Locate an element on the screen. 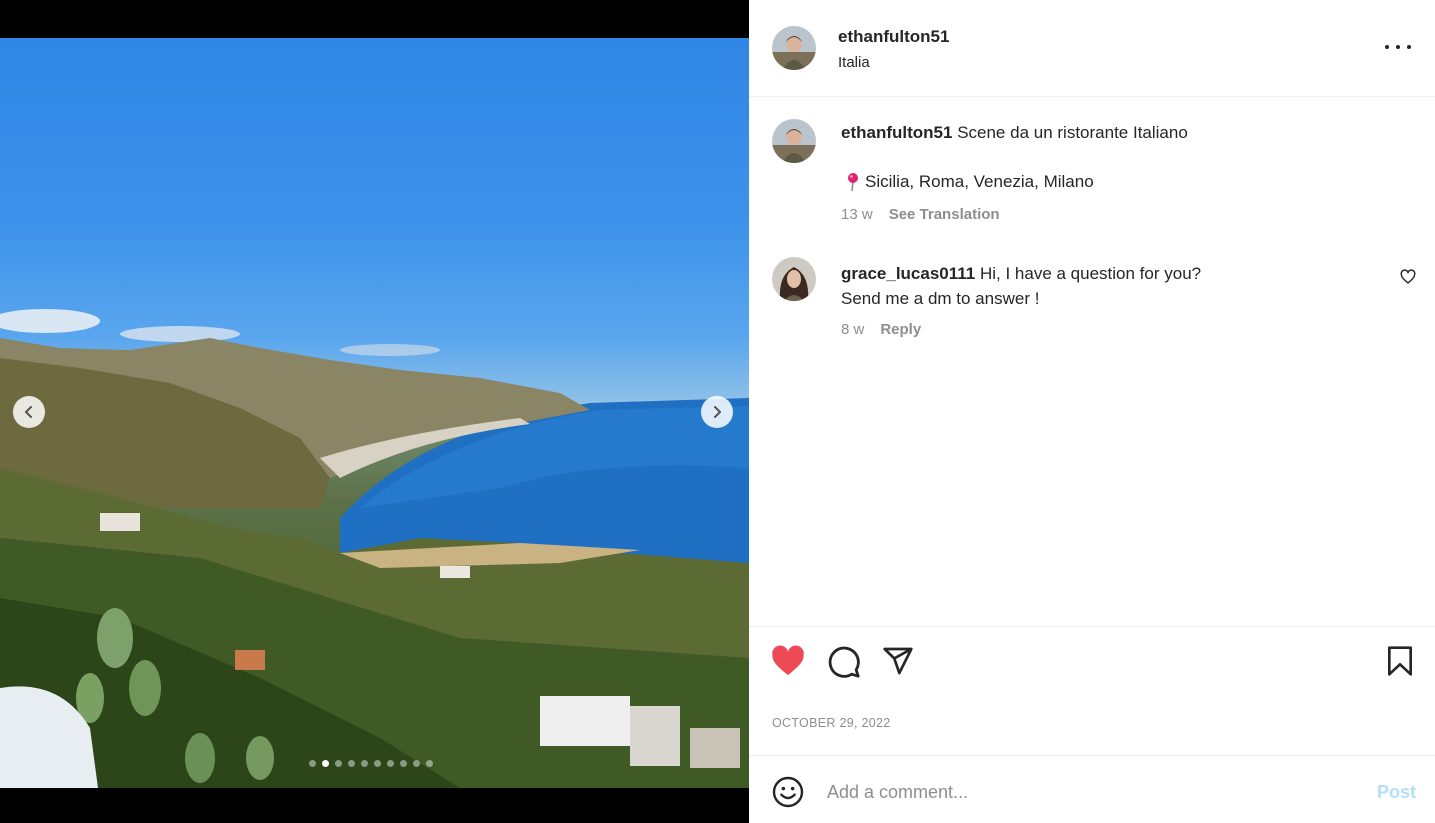 Image resolution: width=1435 pixels, height=823 pixels. heart-outline-icon is located at coordinates (1408, 276).